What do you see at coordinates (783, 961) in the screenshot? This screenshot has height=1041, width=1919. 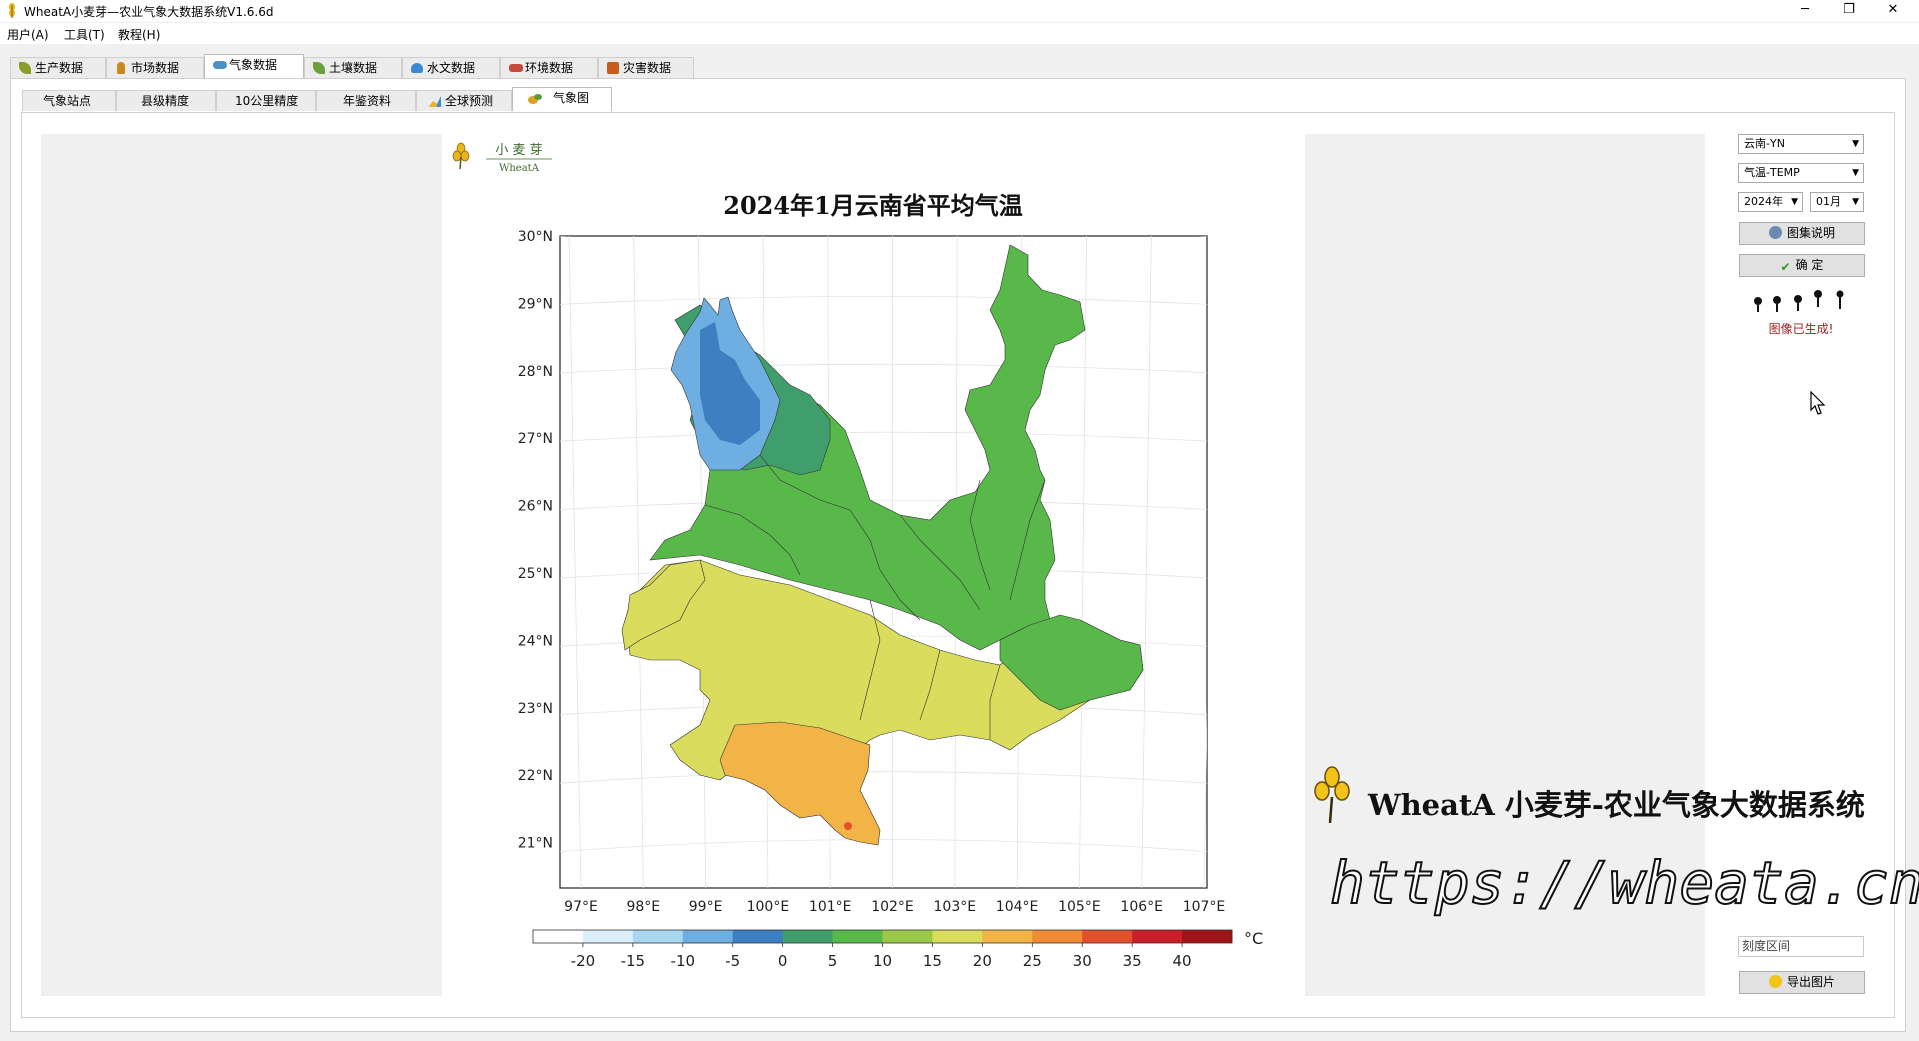 I see `colorbar-tick-label: 0` at bounding box center [783, 961].